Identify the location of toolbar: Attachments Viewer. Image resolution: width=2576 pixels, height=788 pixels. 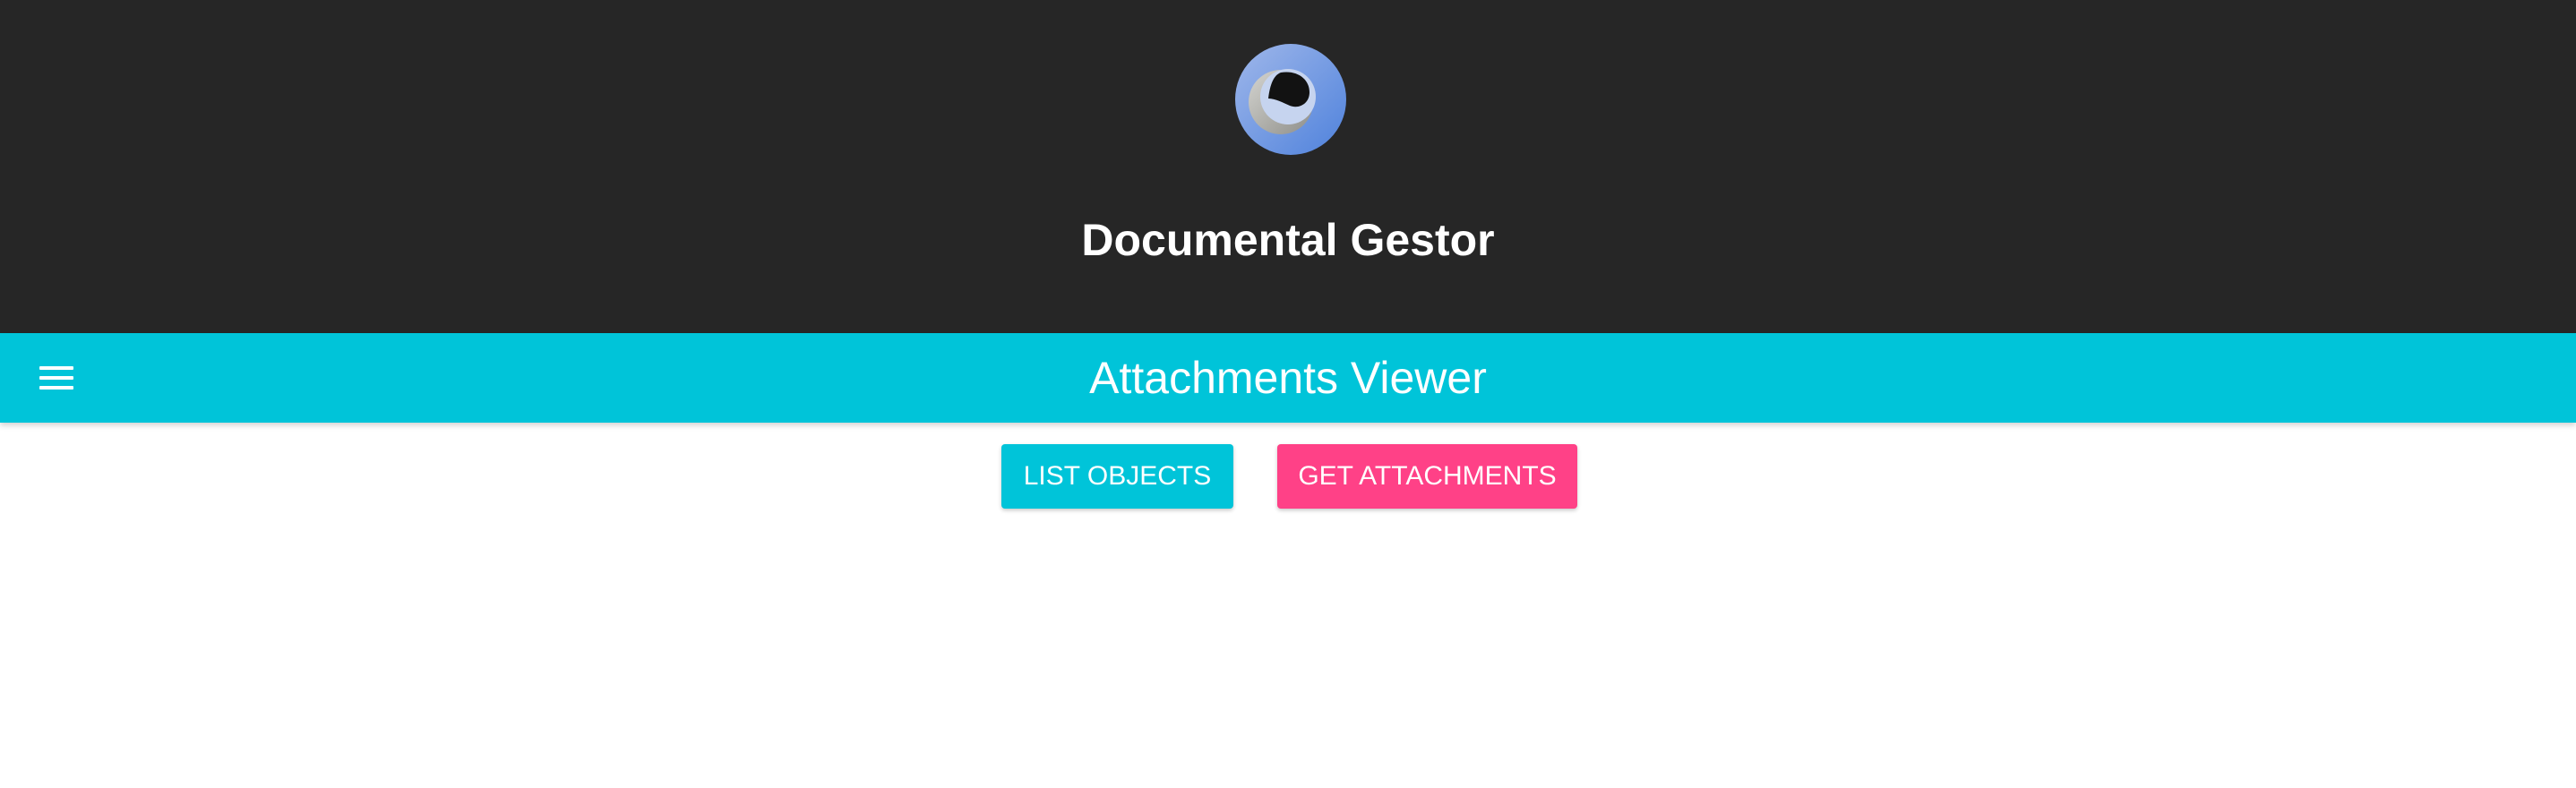
(1288, 378).